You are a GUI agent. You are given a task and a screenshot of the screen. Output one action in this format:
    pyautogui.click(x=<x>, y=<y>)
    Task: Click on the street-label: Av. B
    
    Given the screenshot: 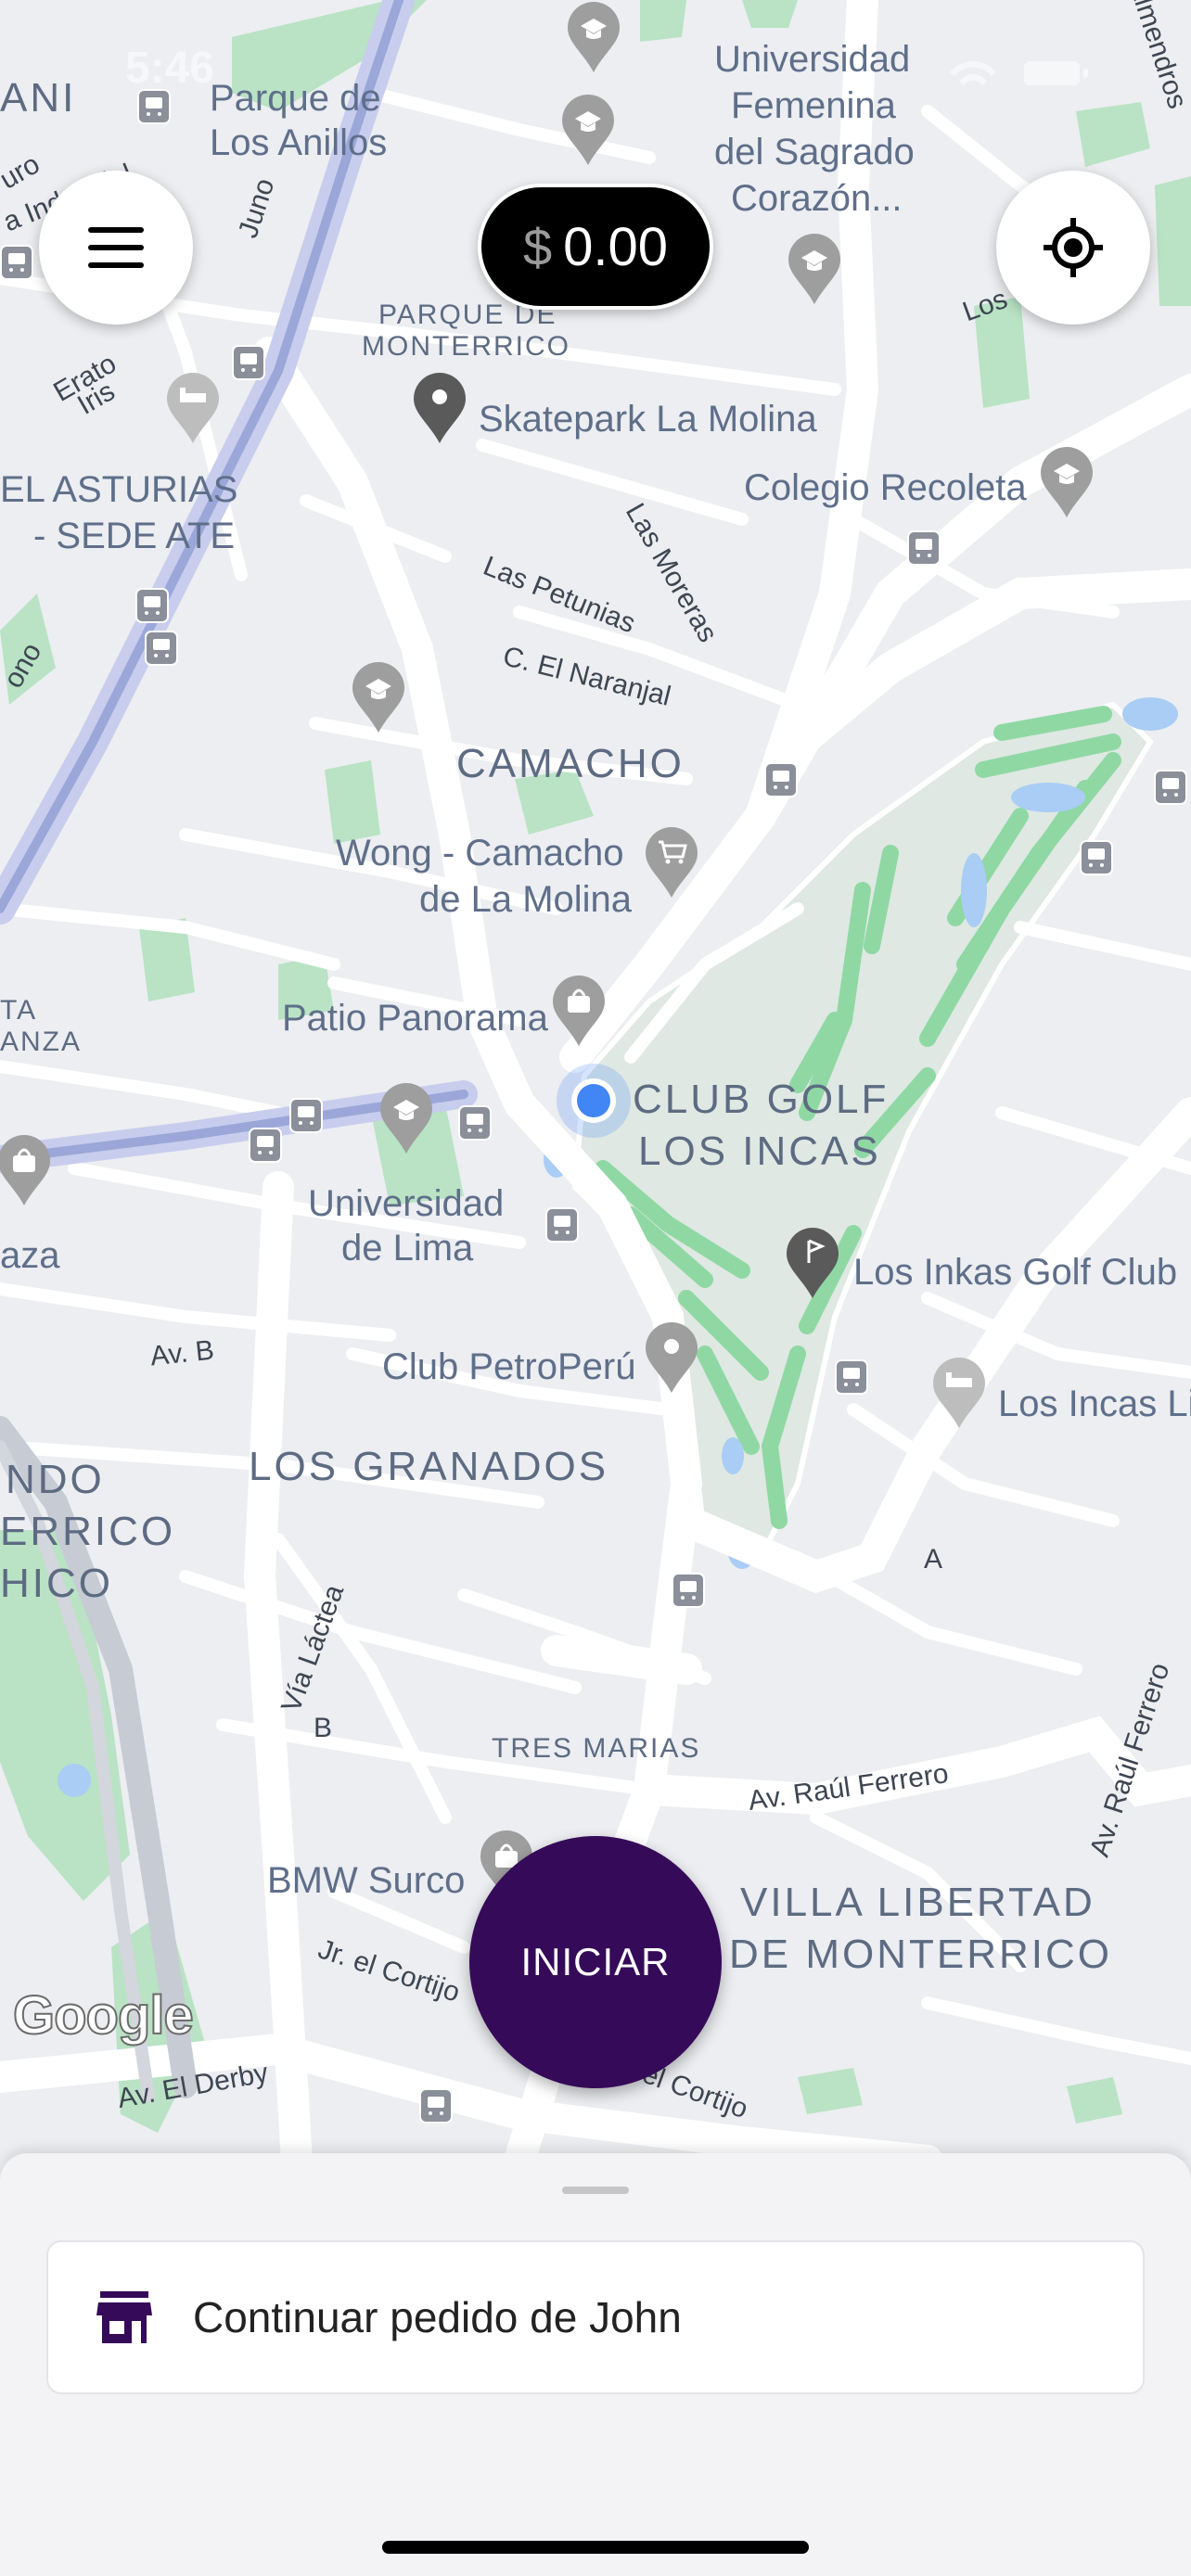 What is the action you would take?
    pyautogui.click(x=182, y=1353)
    